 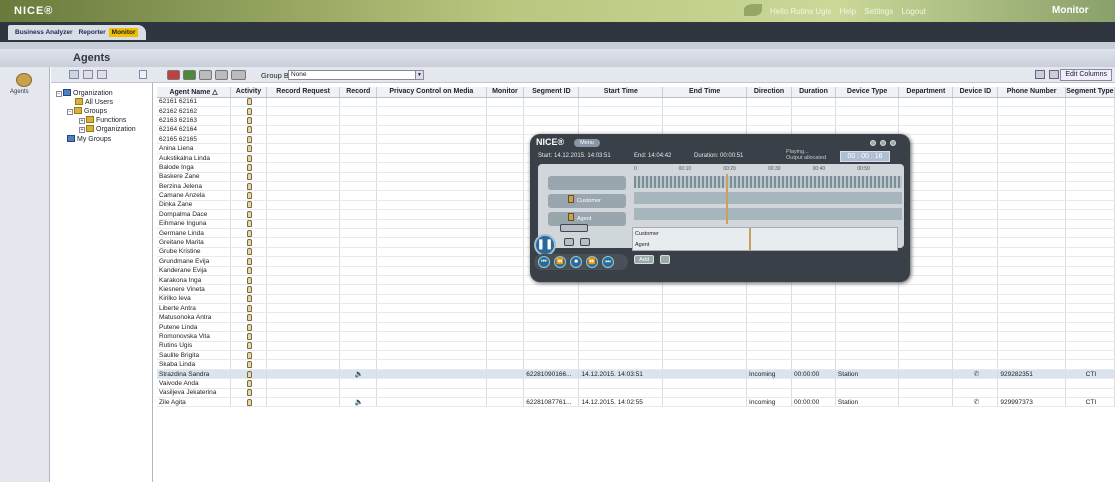 What do you see at coordinates (87, 111) in the screenshot?
I see `tree-groups: − Groups` at bounding box center [87, 111].